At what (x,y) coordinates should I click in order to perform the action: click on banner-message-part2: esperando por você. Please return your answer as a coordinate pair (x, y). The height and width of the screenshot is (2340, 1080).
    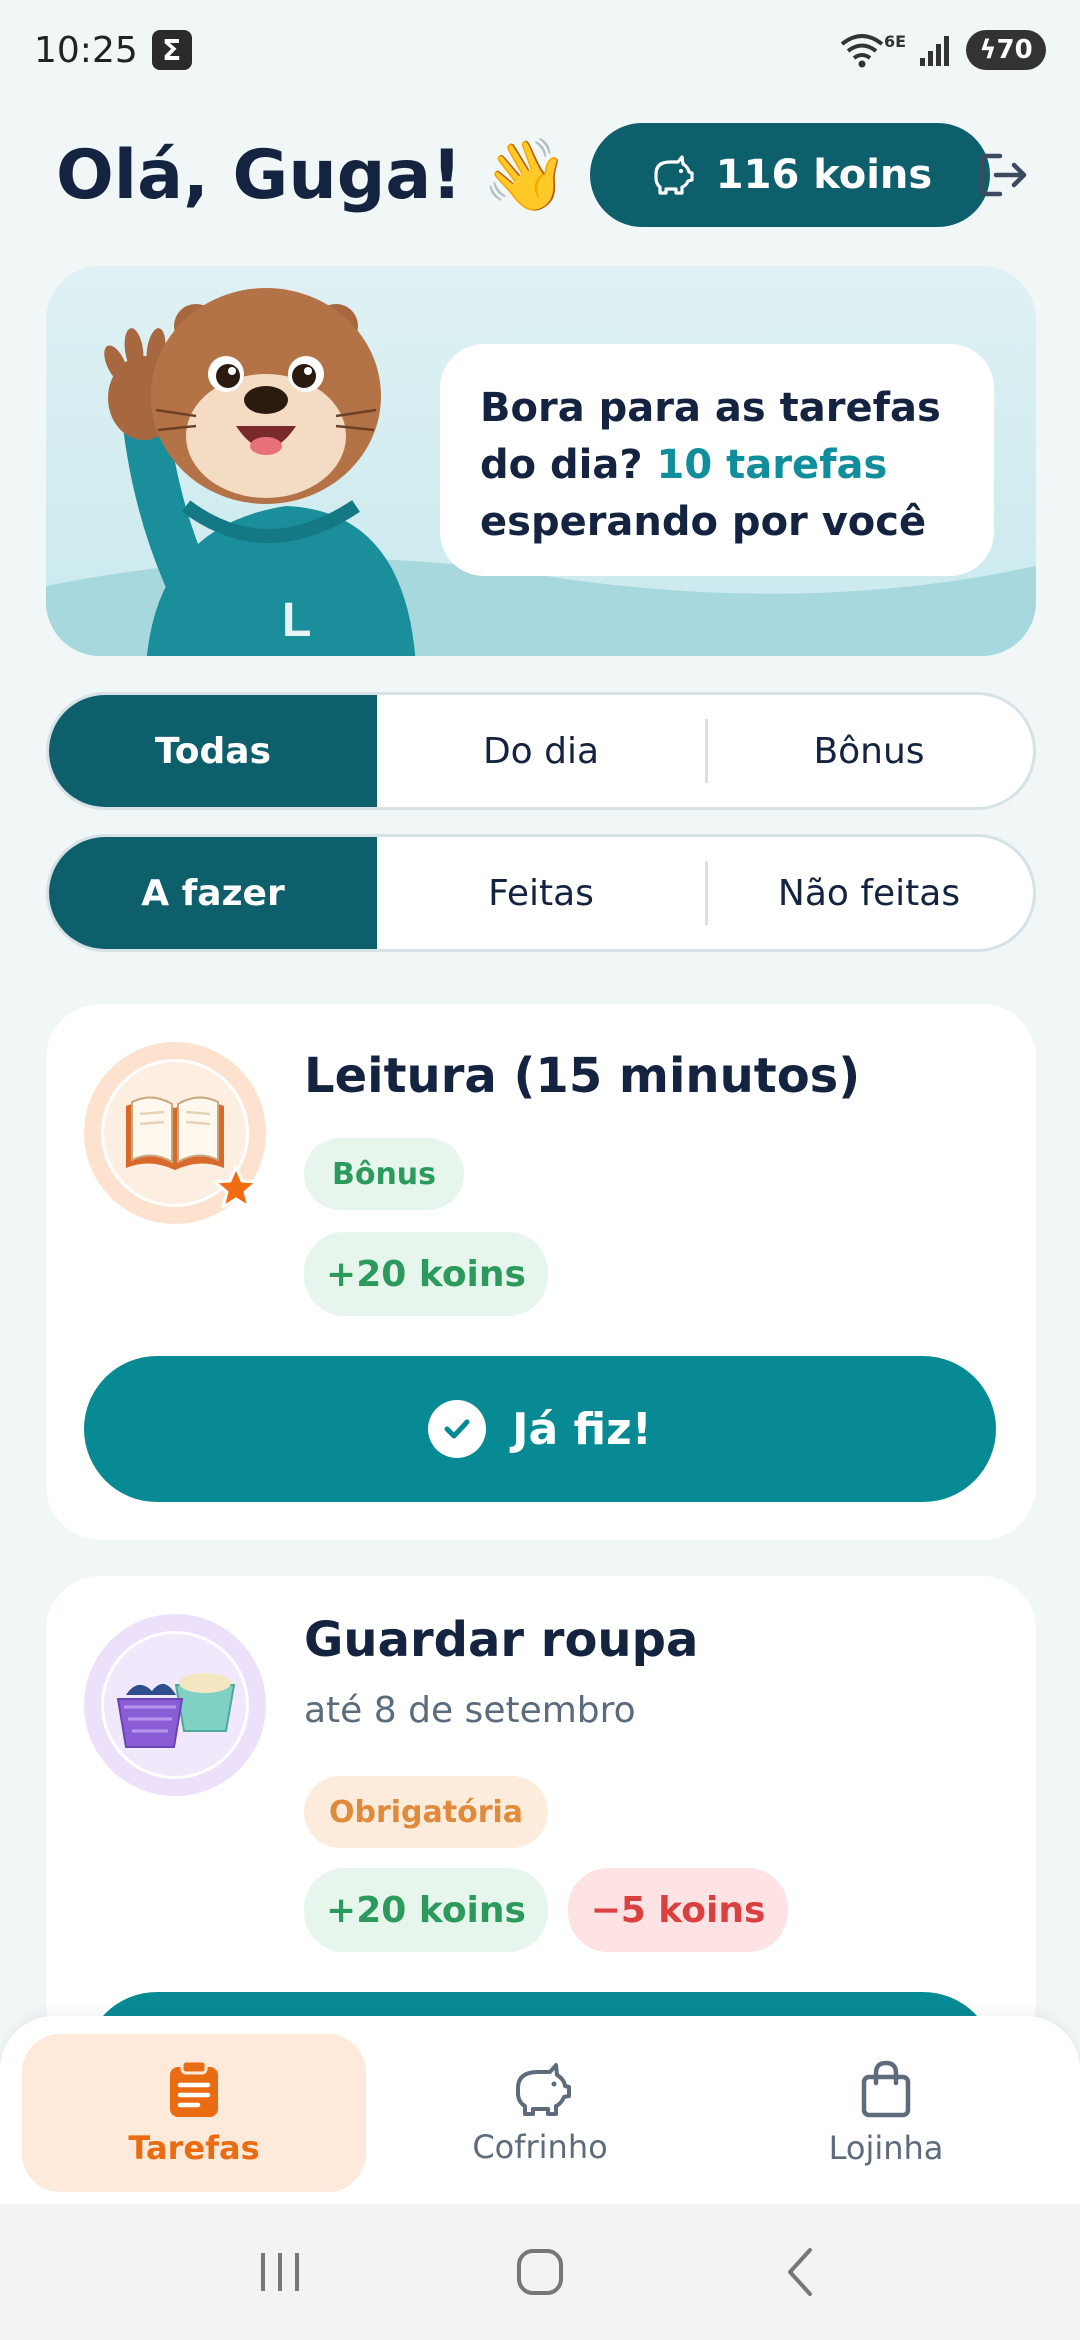
    Looking at the image, I should click on (703, 522).